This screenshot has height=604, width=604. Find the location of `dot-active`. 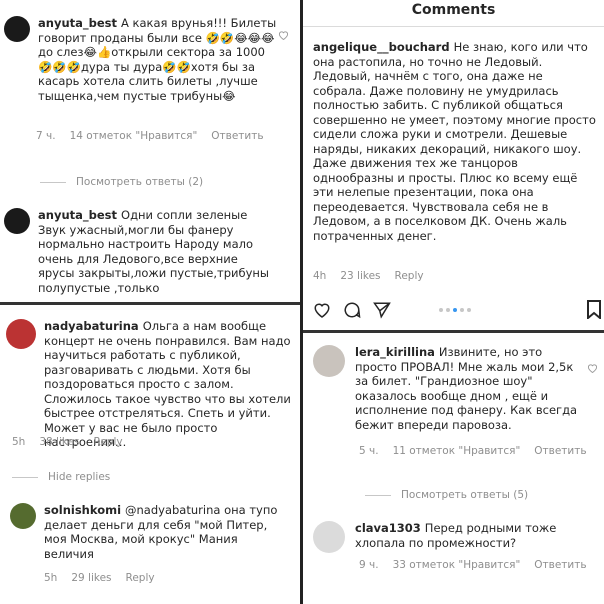

dot-active is located at coordinates (455, 310).